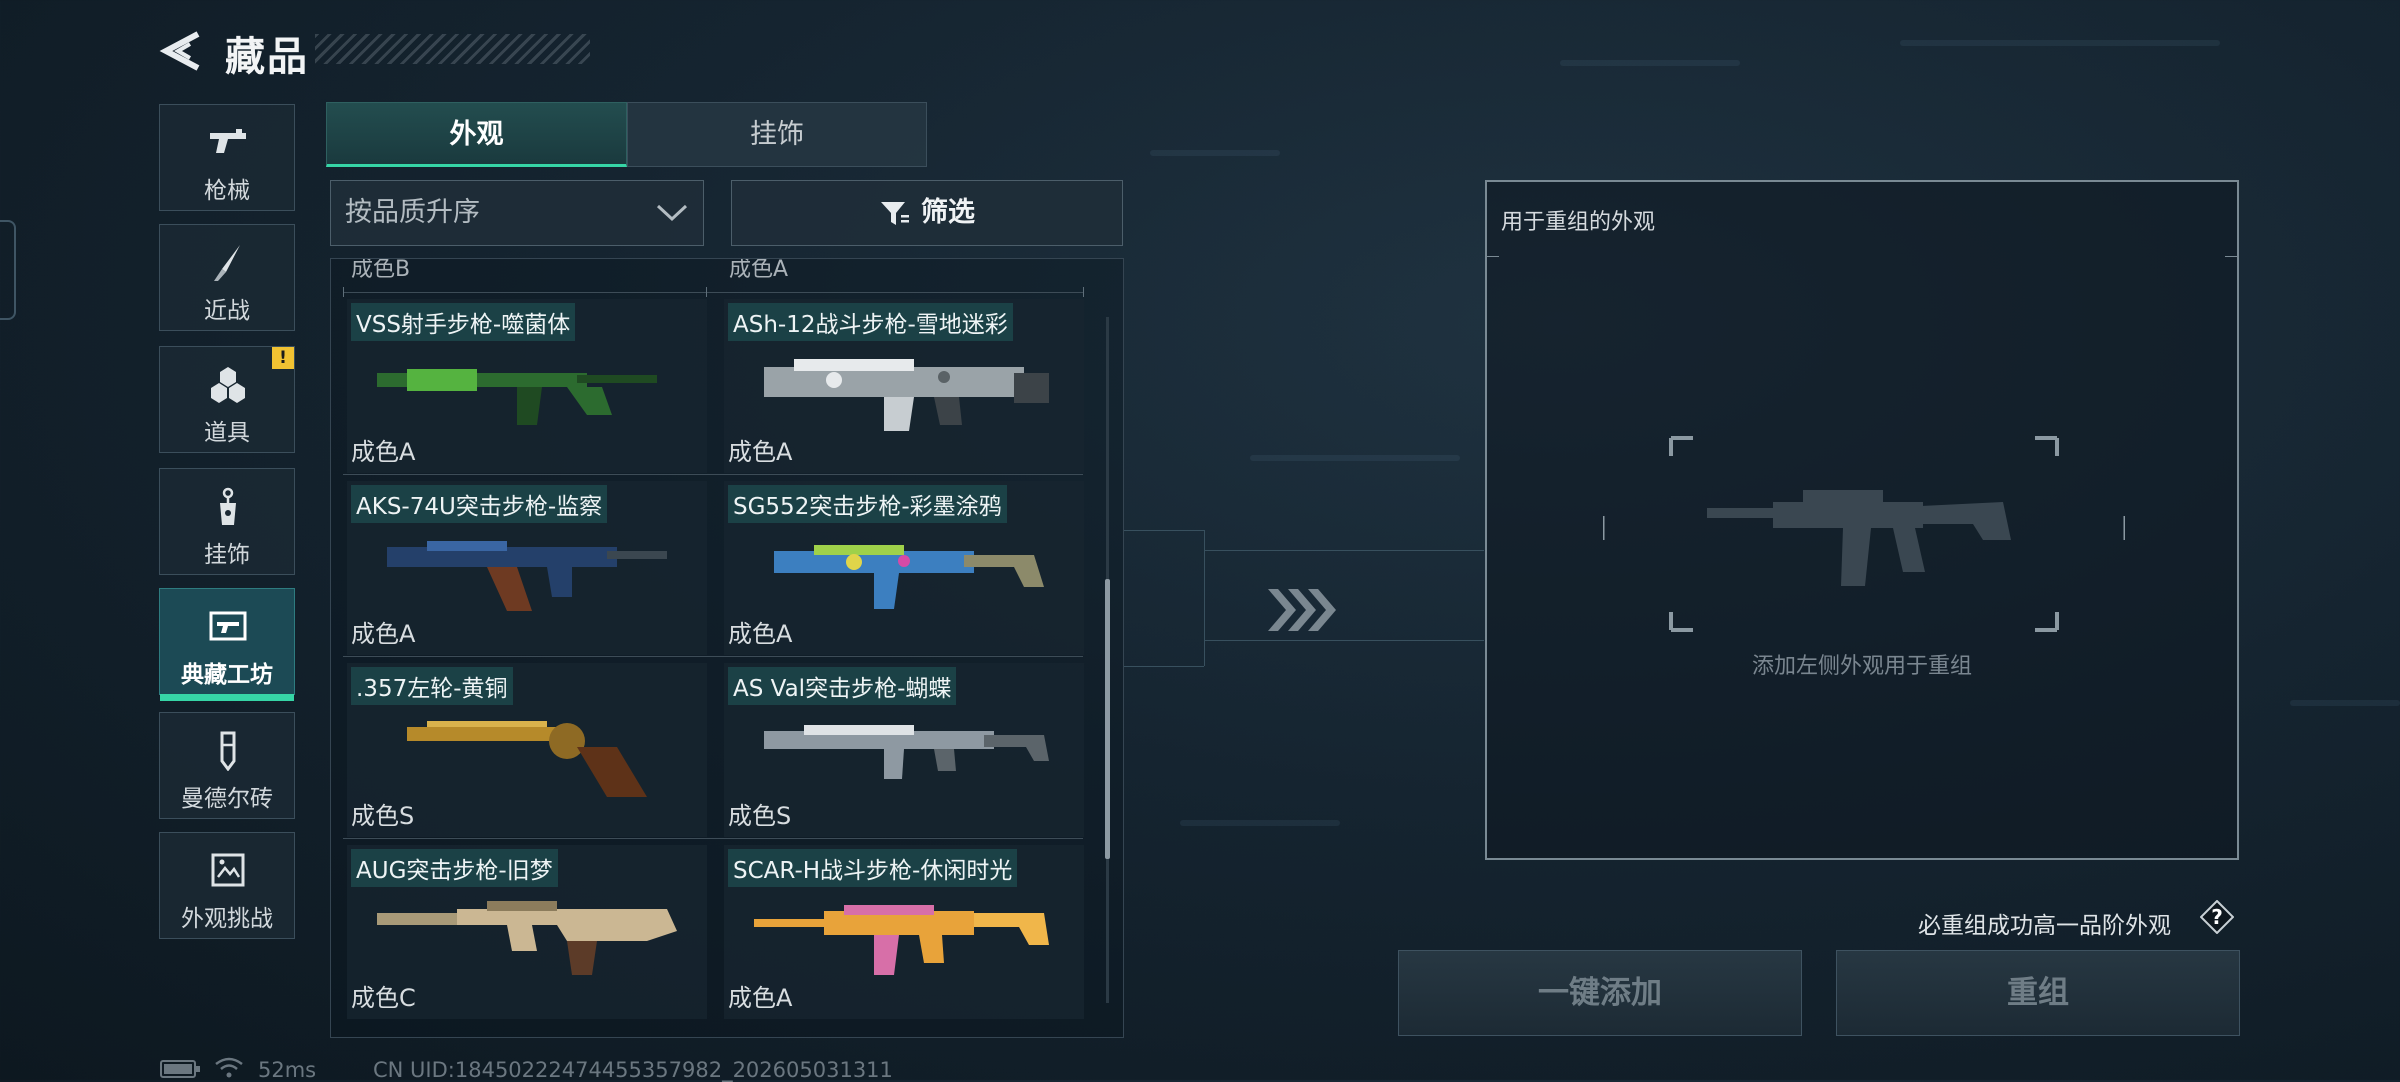 Image resolution: width=2400 pixels, height=1082 pixels. I want to click on category-label: 挂饰, so click(227, 555).